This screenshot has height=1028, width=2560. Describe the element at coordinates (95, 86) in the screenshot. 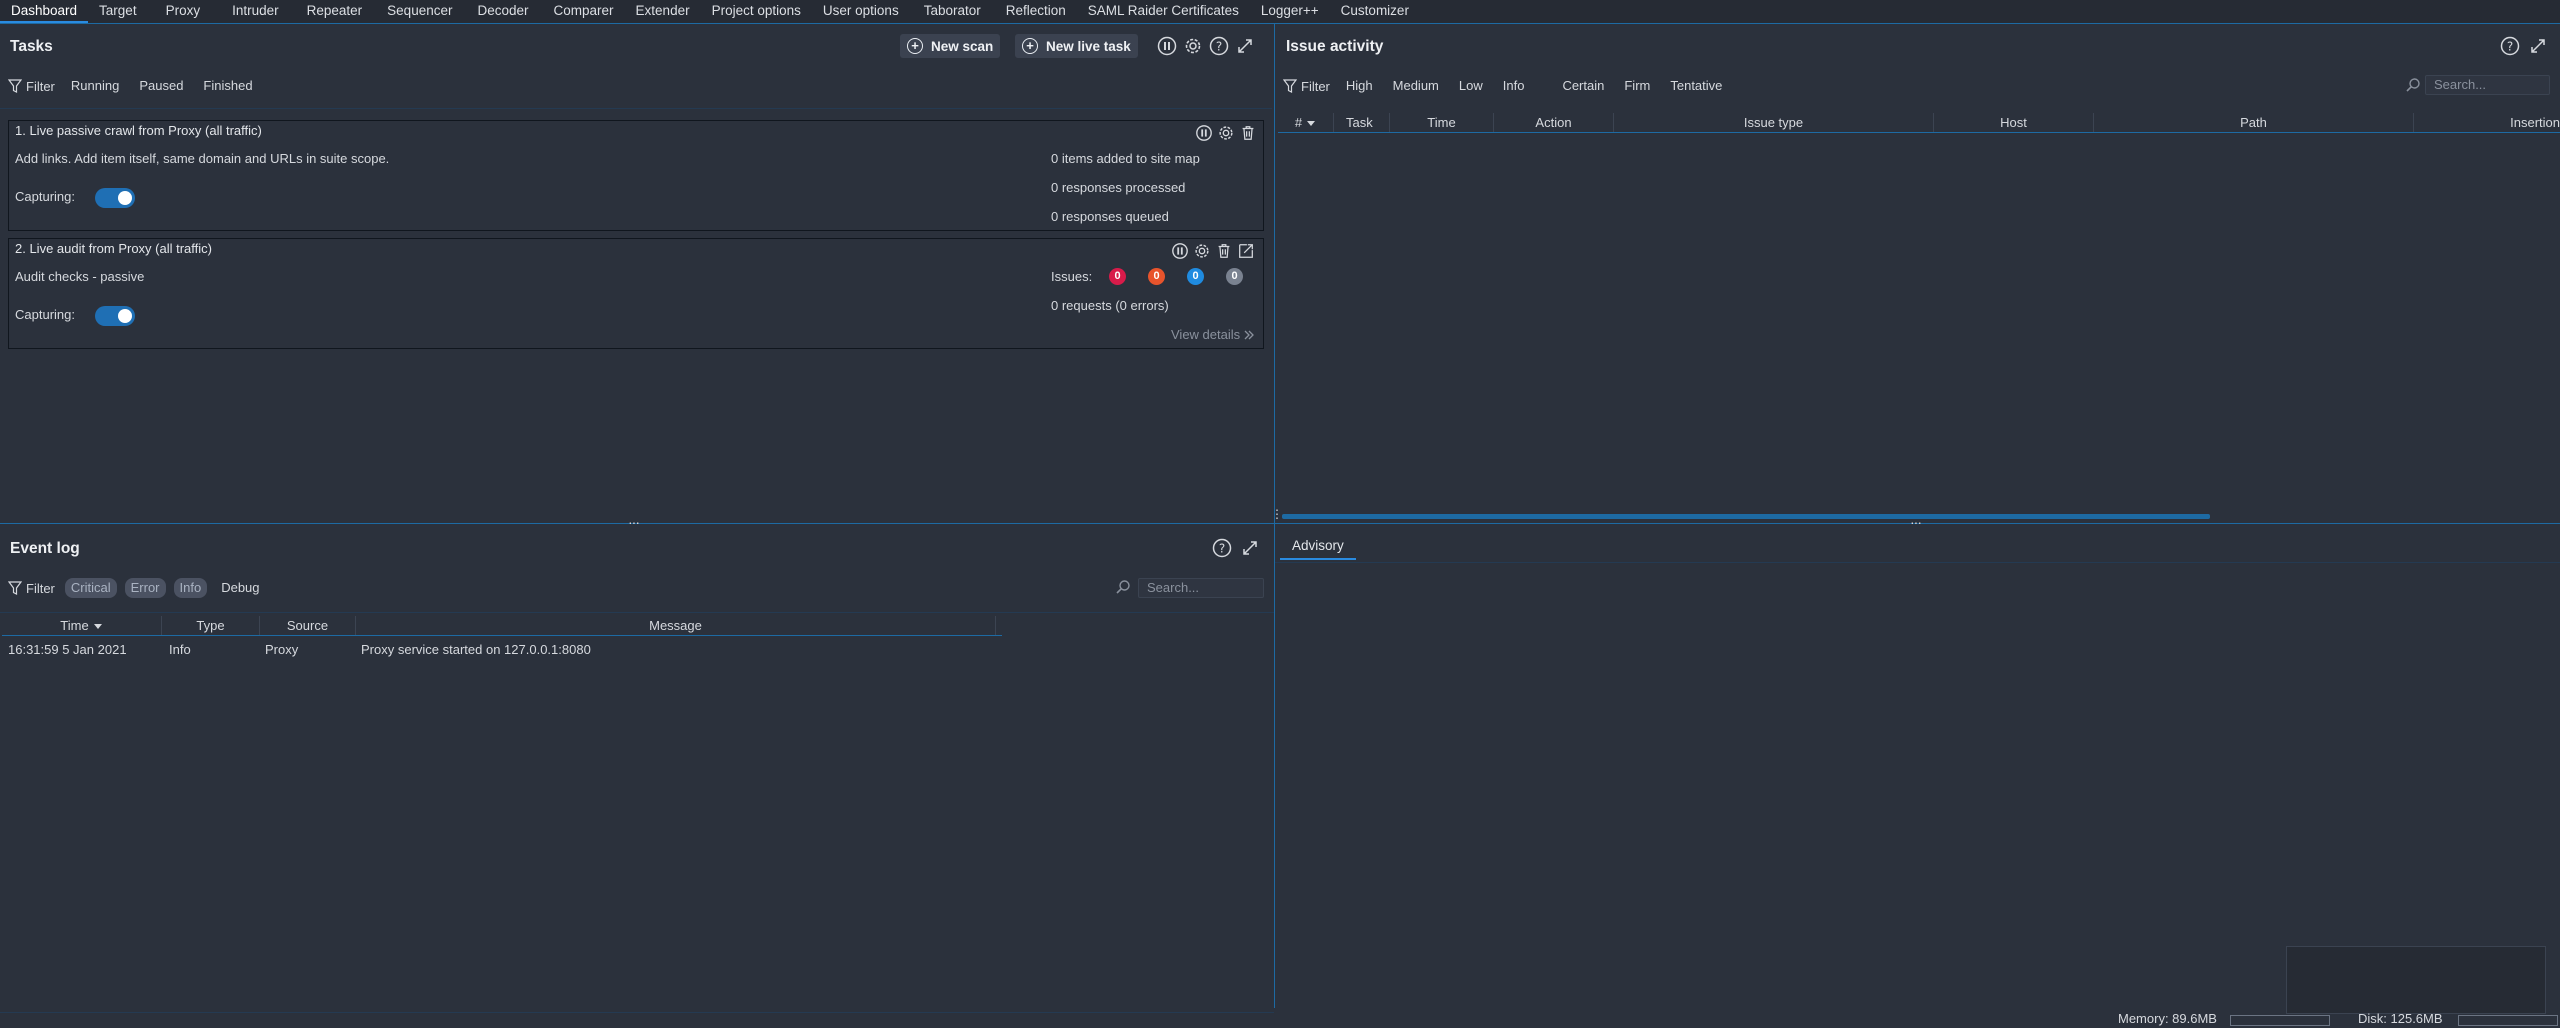

I see `filter-running: Running` at that location.